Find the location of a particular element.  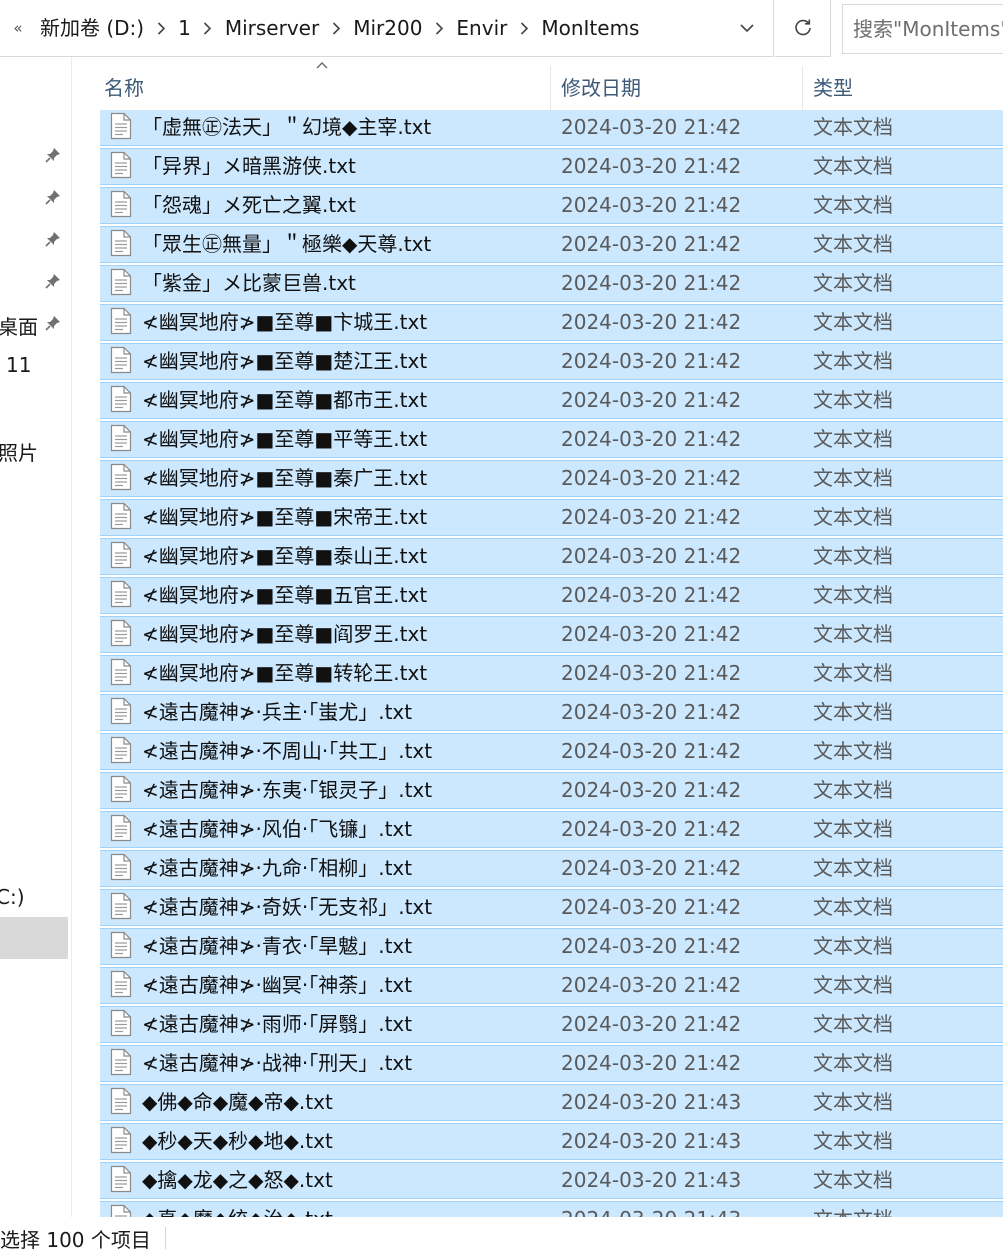

file-name: ≮遠古魔神≯·兵主·「蚩尤」.txt is located at coordinates (277, 712).